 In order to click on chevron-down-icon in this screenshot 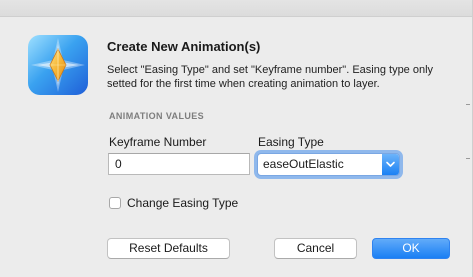, I will do `click(390, 164)`.